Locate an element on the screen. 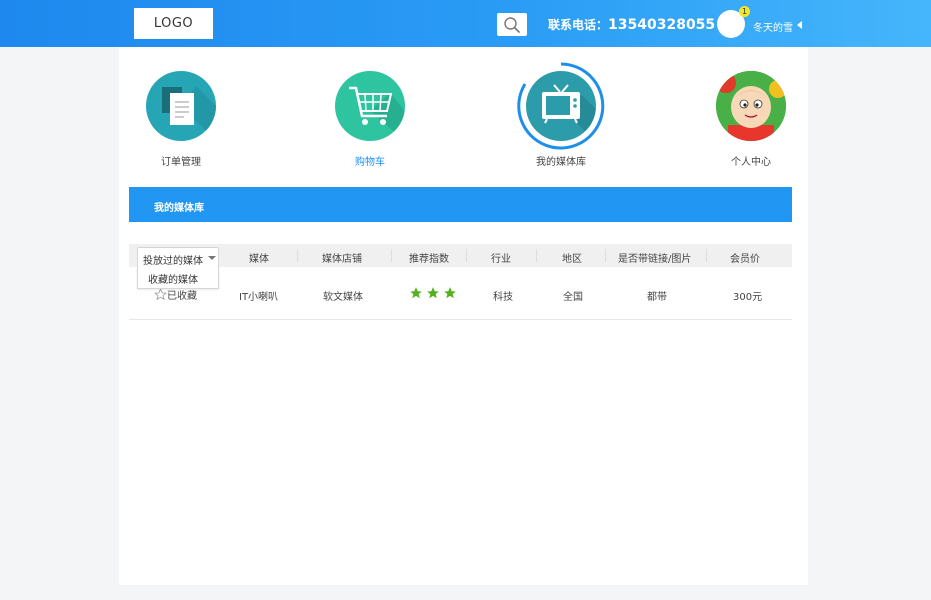  contact-phone: 联系电话：13540328055 is located at coordinates (631, 24).